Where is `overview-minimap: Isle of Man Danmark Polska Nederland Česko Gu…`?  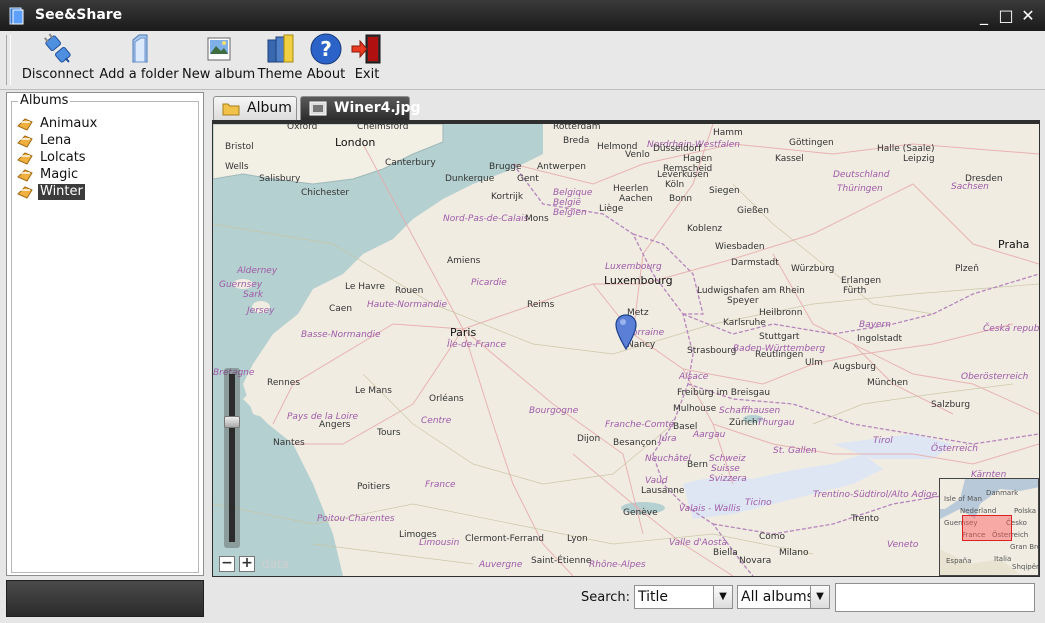
overview-minimap: Isle of Man Danmark Polska Nederland Česko Gu… is located at coordinates (989, 527).